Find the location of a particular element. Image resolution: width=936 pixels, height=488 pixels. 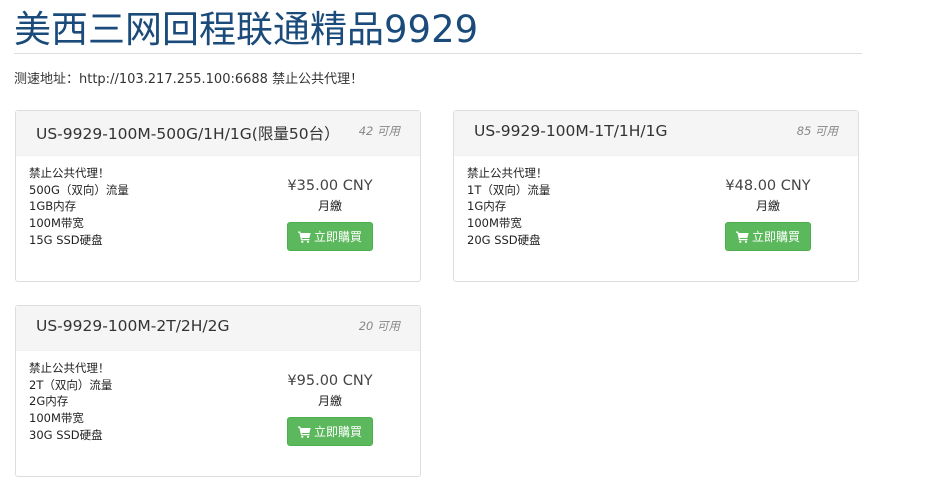

product-card-header: US-9929-100M-2T/2H/2G 20 可用 is located at coordinates (218, 328).